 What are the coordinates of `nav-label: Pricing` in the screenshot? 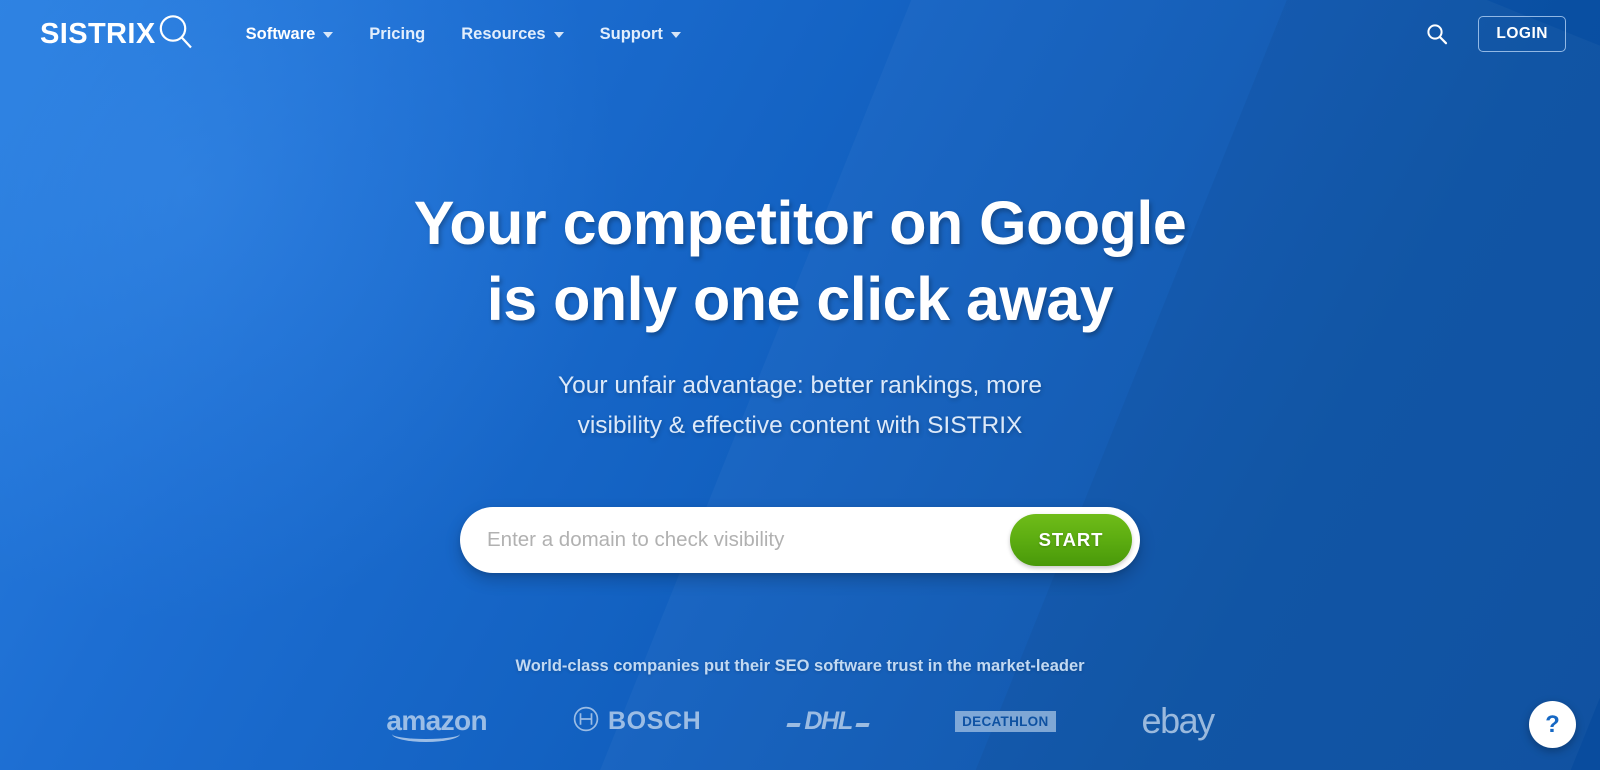 It's located at (397, 33).